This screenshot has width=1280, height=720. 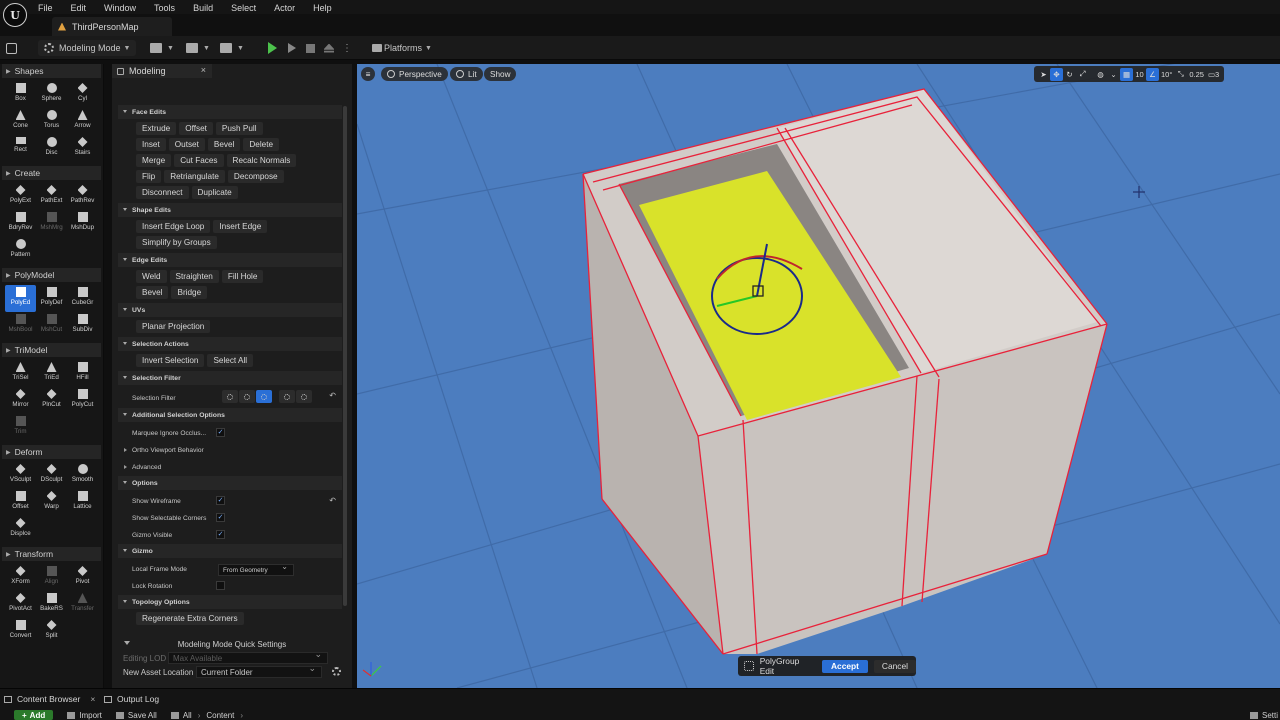 What do you see at coordinates (232, 48) in the screenshot?
I see `cinematics-button: ▼` at bounding box center [232, 48].